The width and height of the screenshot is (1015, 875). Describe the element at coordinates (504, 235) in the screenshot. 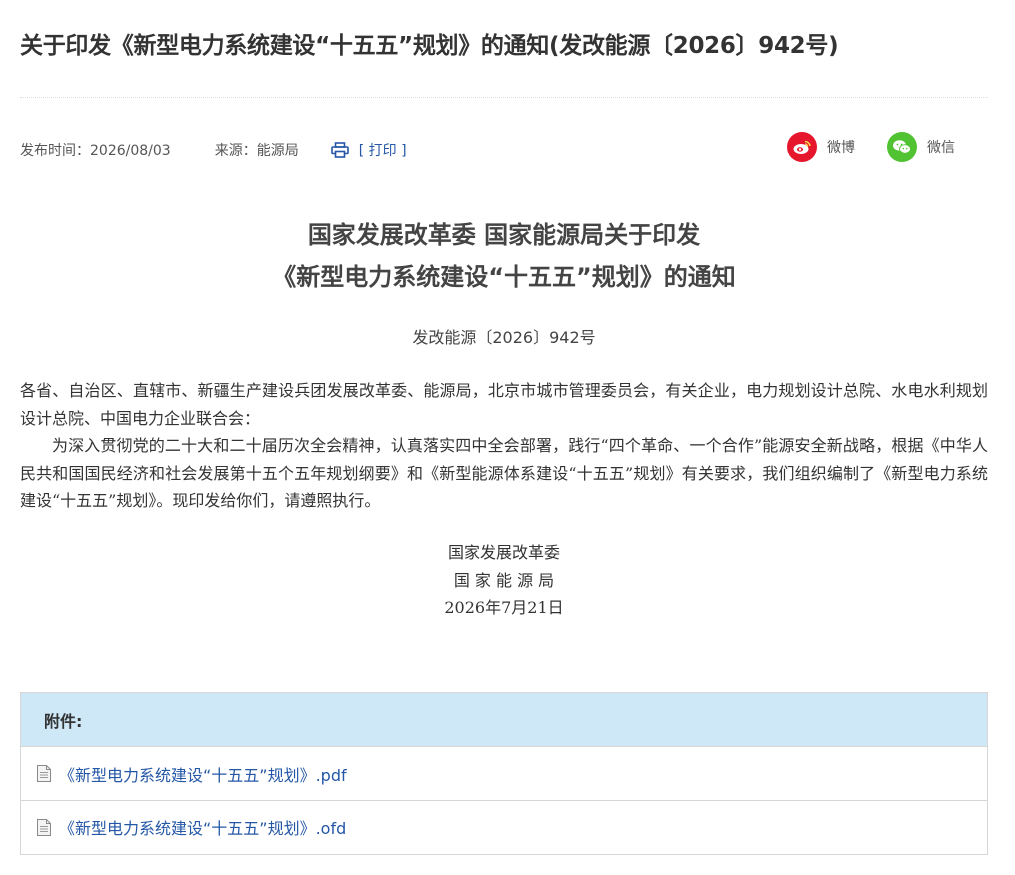

I see `document-heading-line-1: 国家发展改革委 国家能源局关于印发` at that location.